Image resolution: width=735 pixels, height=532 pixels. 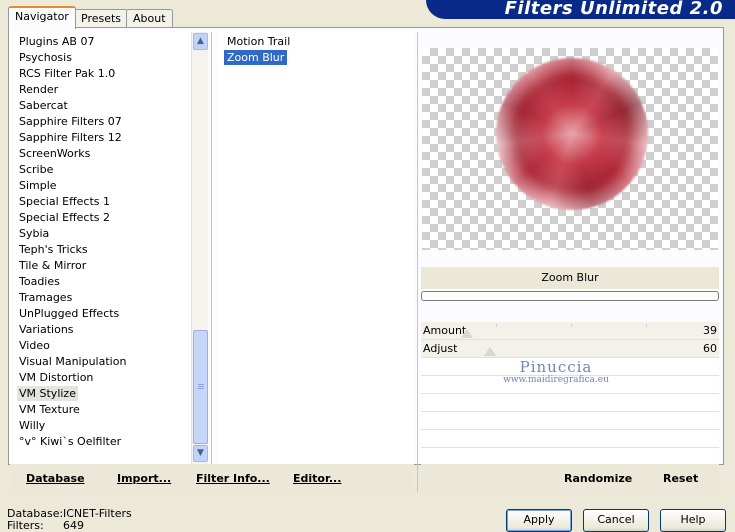 What do you see at coordinates (53, 249) in the screenshot?
I see `category-item: Teph's Tricks` at bounding box center [53, 249].